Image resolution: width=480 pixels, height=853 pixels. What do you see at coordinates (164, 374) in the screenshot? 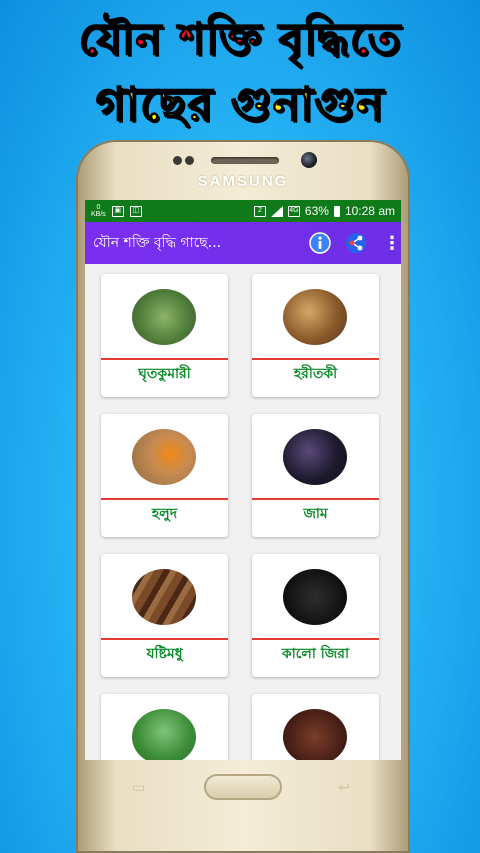
I see `plant-label: ঘৃতকুমারী` at bounding box center [164, 374].